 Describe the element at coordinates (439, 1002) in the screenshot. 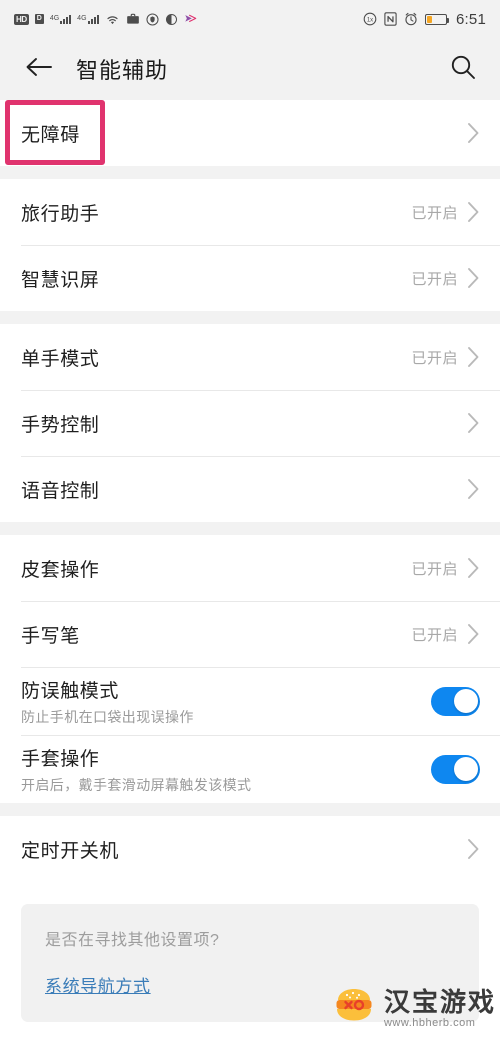

I see `watermark-name: 汉宝游戏` at that location.